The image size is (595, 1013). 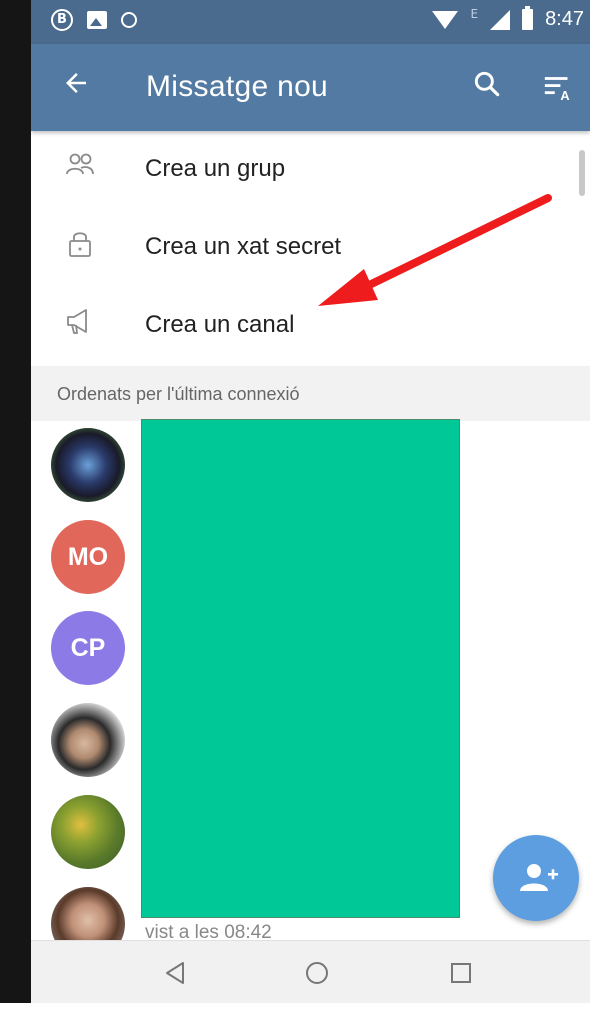 I want to click on sort-button: A, so click(x=560, y=88).